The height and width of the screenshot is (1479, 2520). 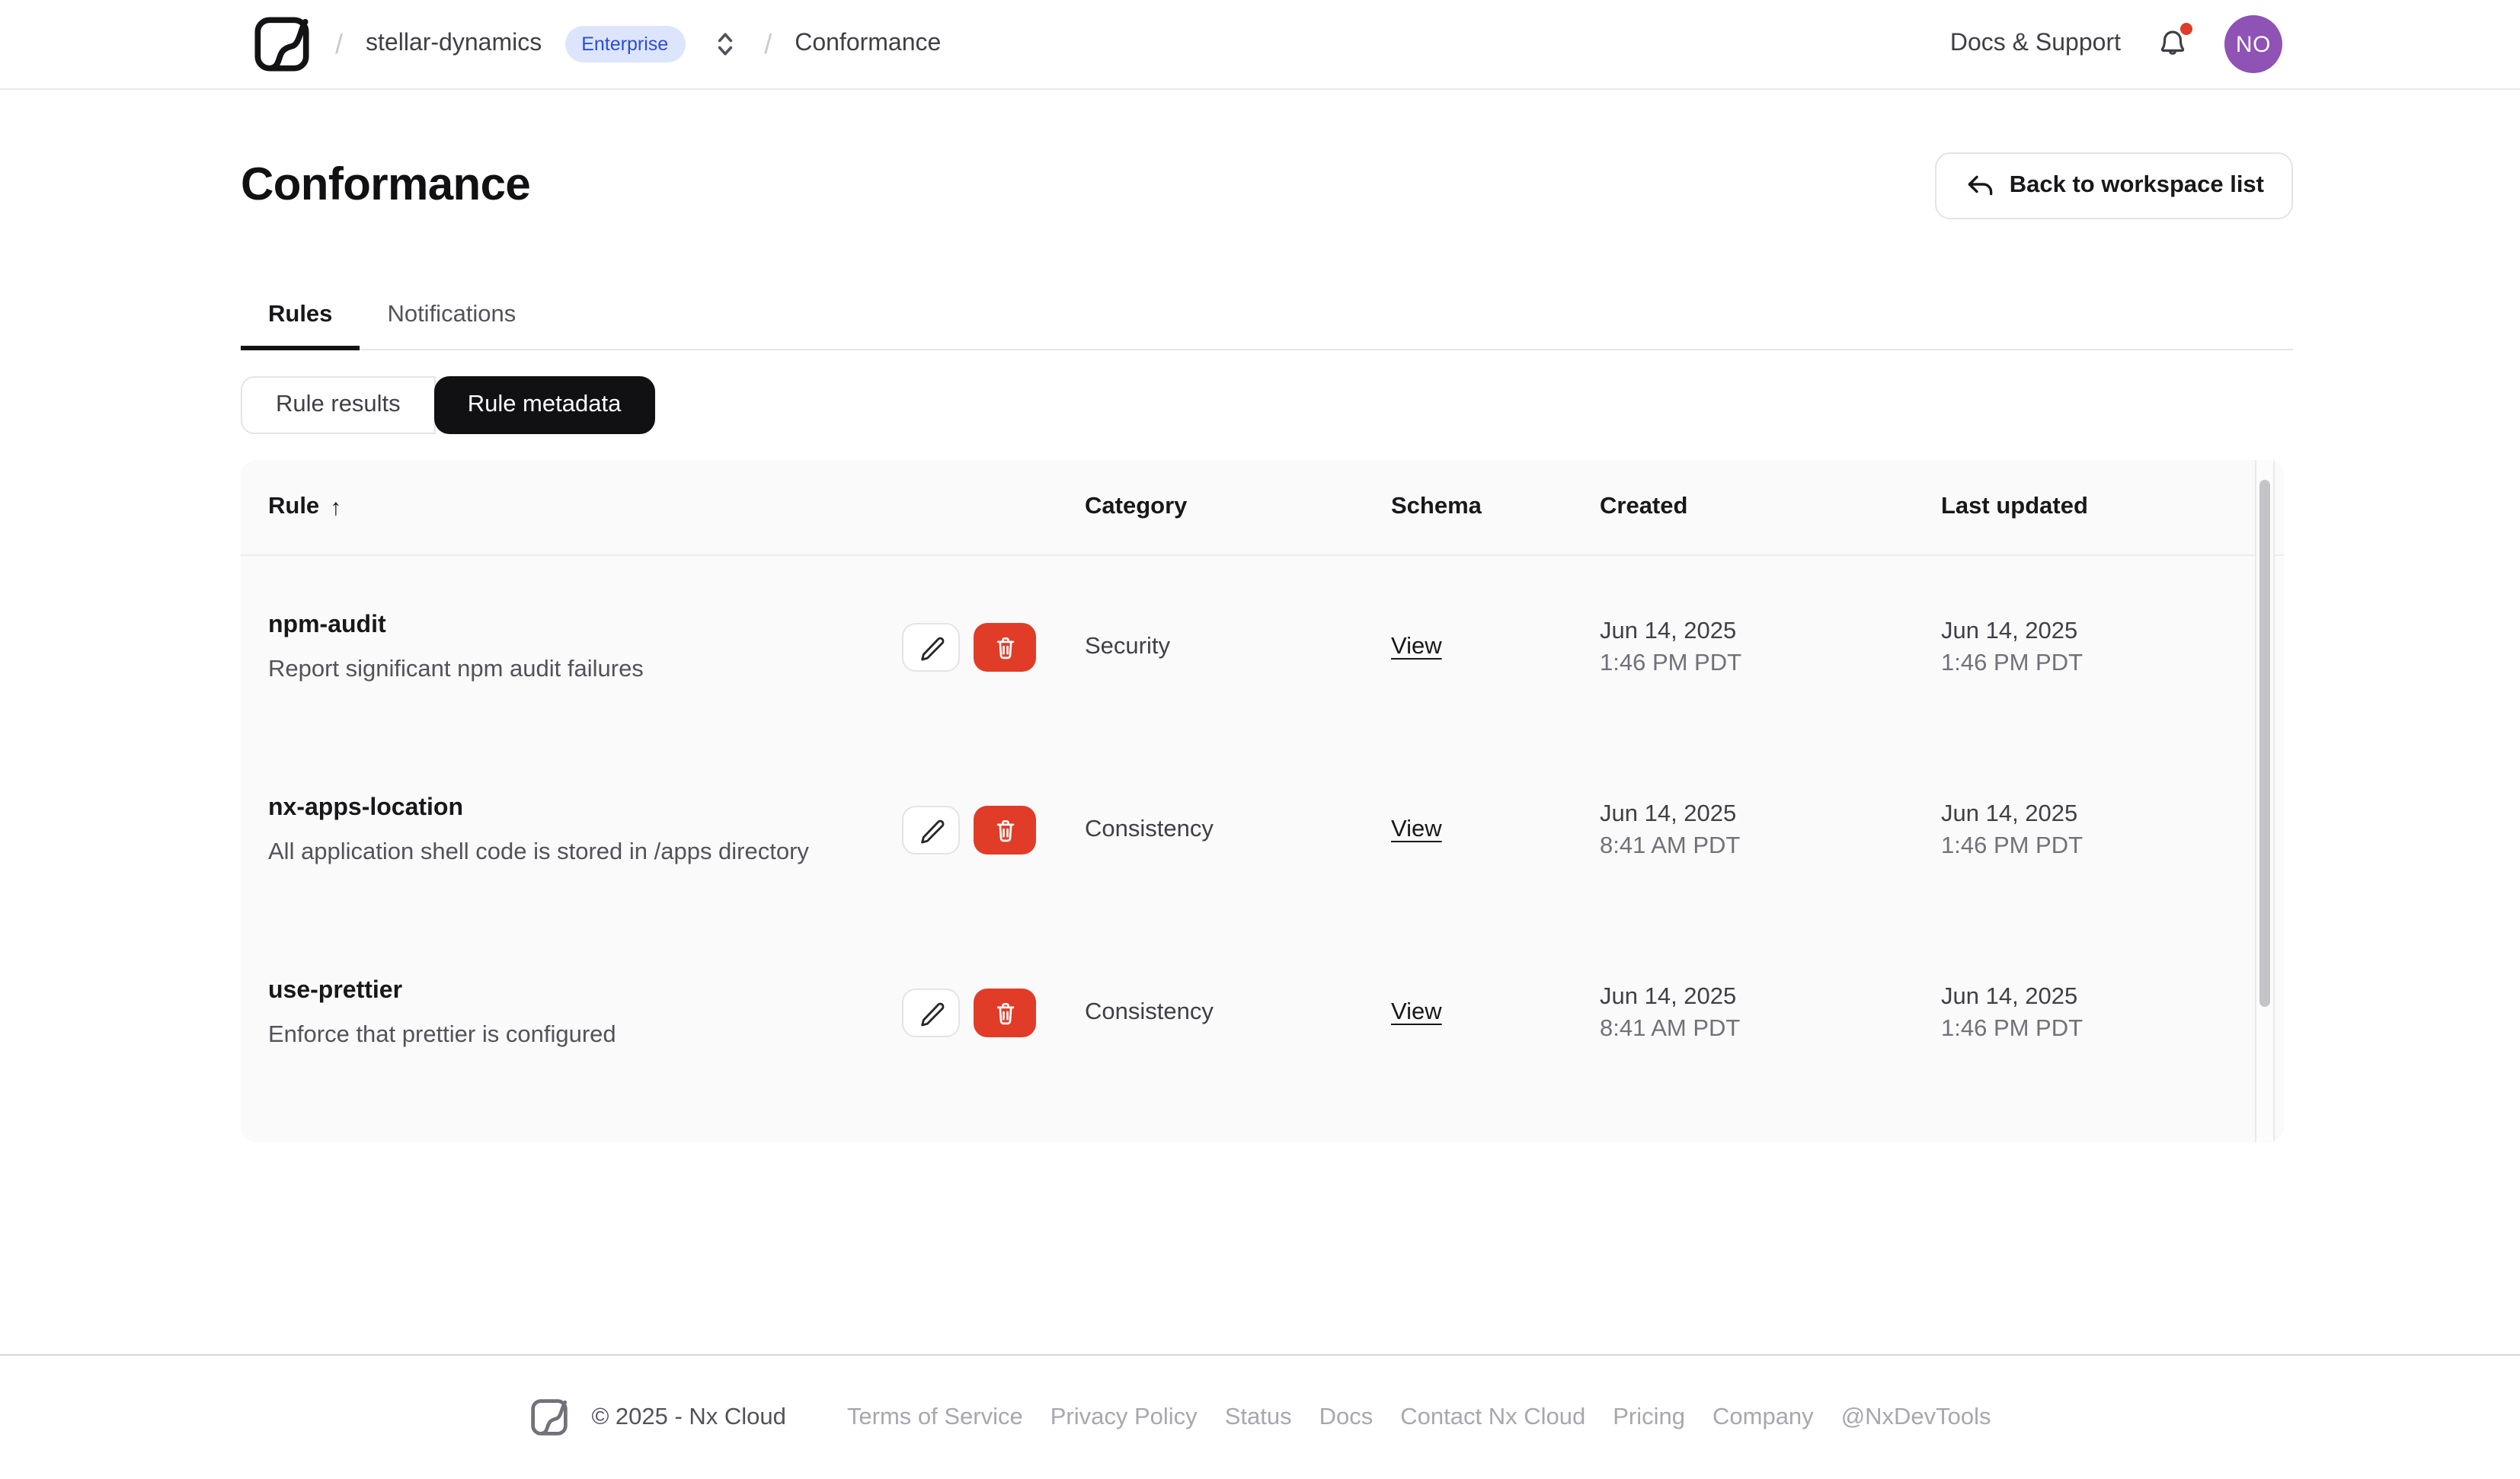 I want to click on rule-description: Report significant npm audit failures, so click(x=456, y=669).